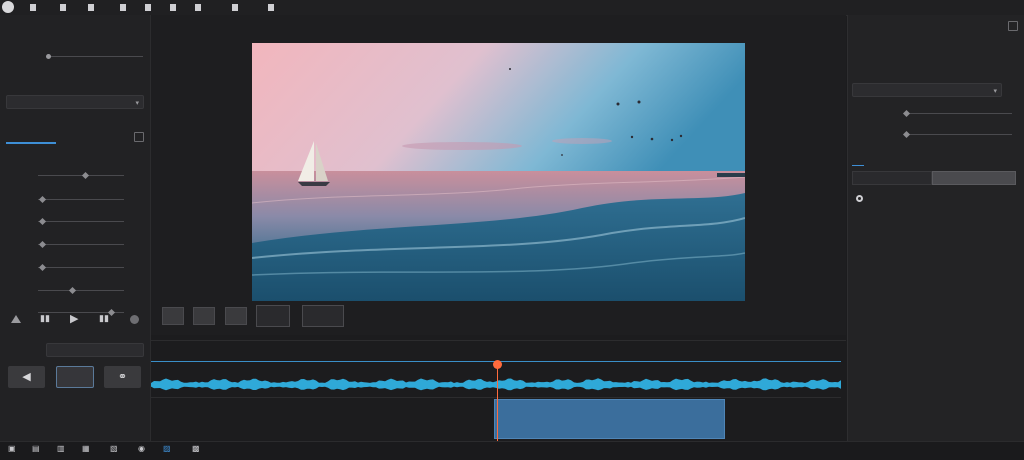  What do you see at coordinates (497, 401) in the screenshot?
I see `playhead-line` at bounding box center [497, 401].